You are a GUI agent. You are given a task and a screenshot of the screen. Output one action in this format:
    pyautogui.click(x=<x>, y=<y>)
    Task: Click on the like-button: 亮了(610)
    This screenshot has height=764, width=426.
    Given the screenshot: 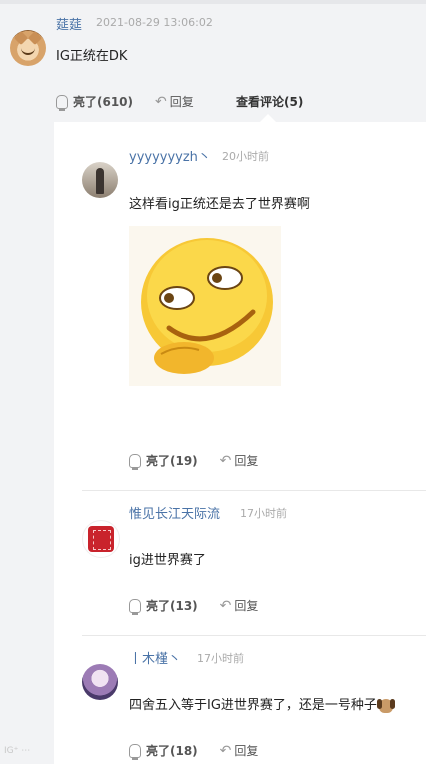 What is the action you would take?
    pyautogui.click(x=95, y=102)
    